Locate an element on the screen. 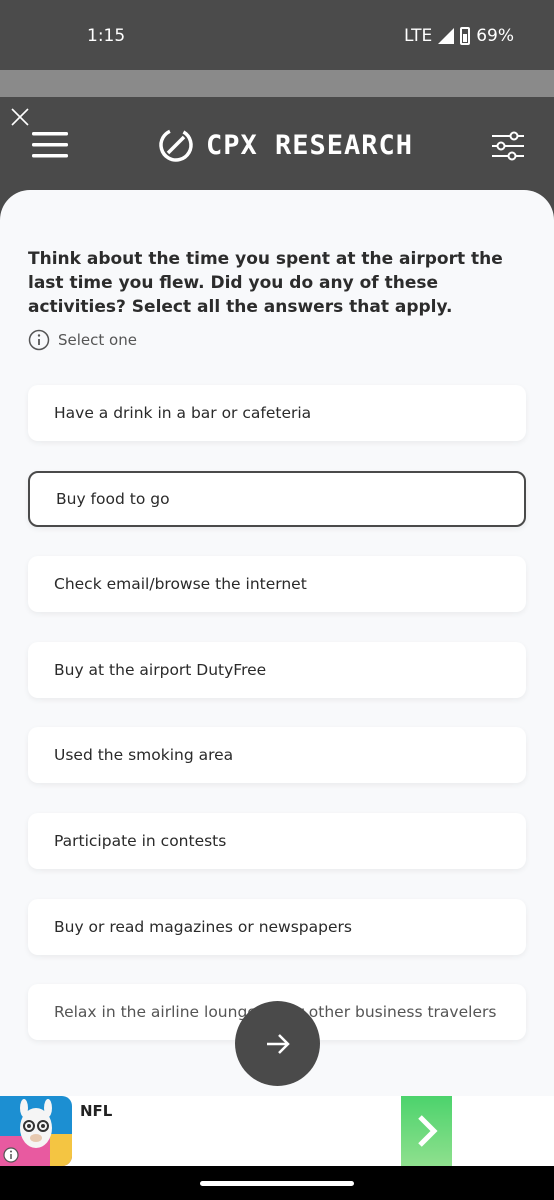 The width and height of the screenshot is (554, 1200). brand-name: CPX RESEARCH is located at coordinates (310, 145).